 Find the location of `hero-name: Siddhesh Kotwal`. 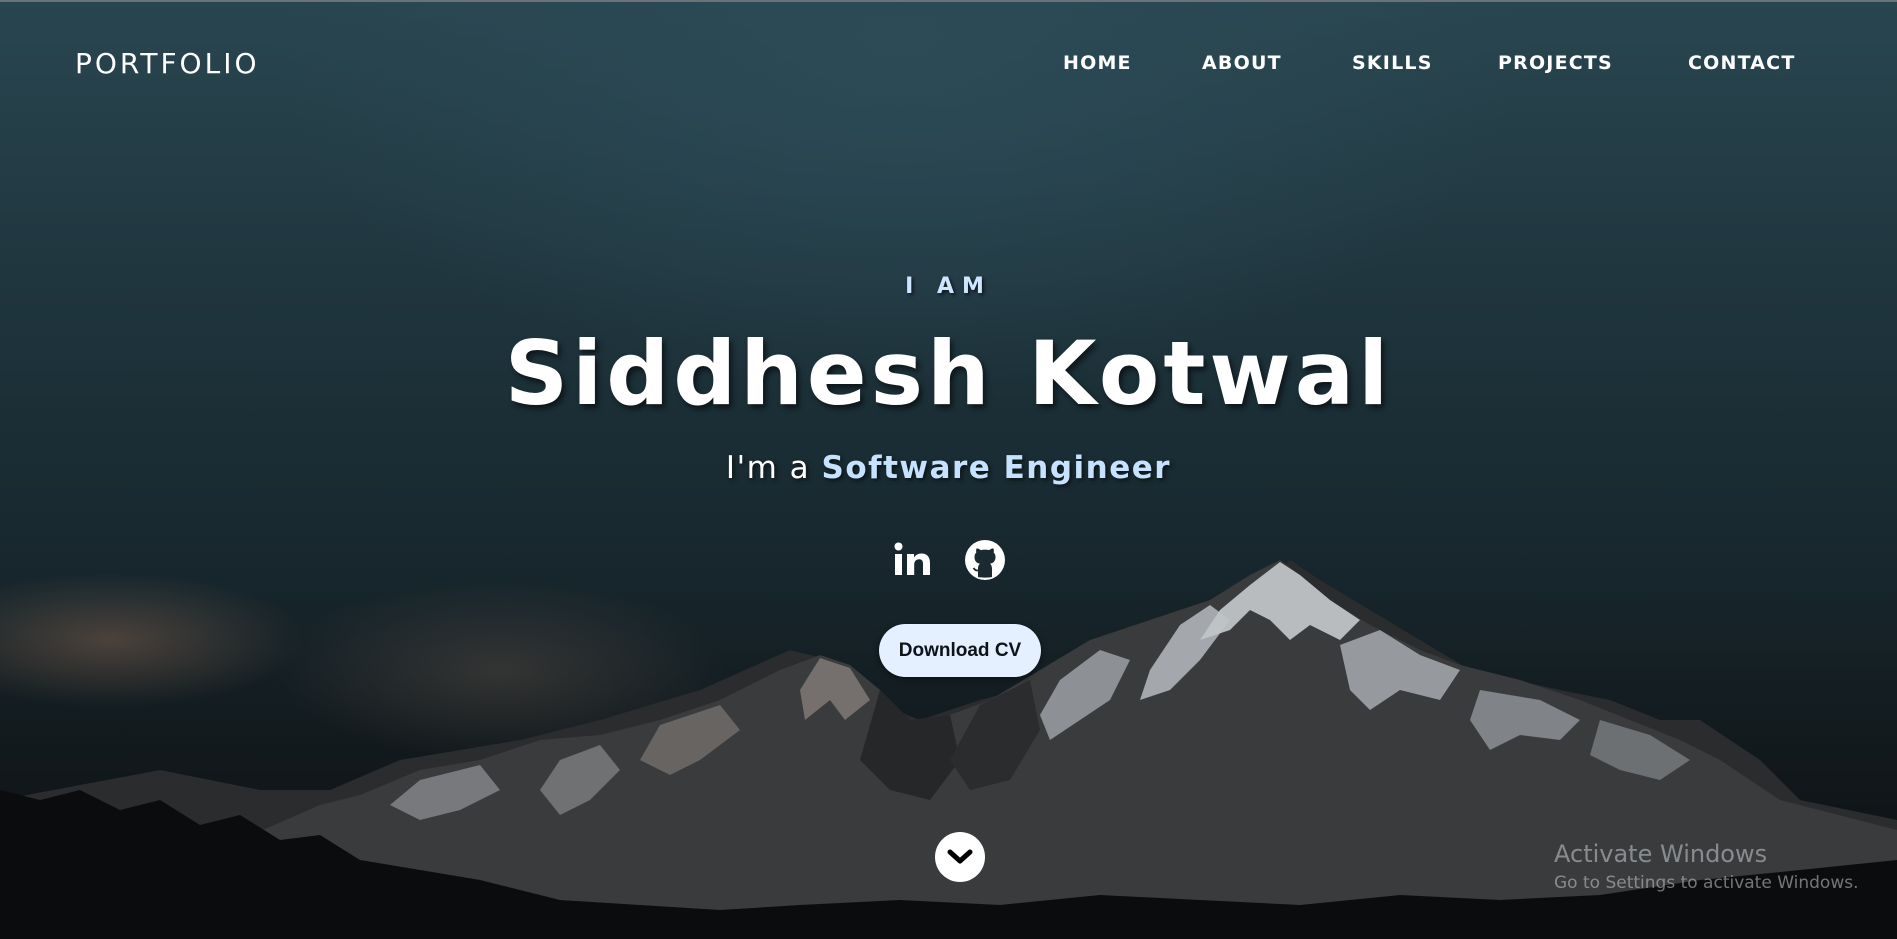

hero-name: Siddhesh Kotwal is located at coordinates (948, 373).